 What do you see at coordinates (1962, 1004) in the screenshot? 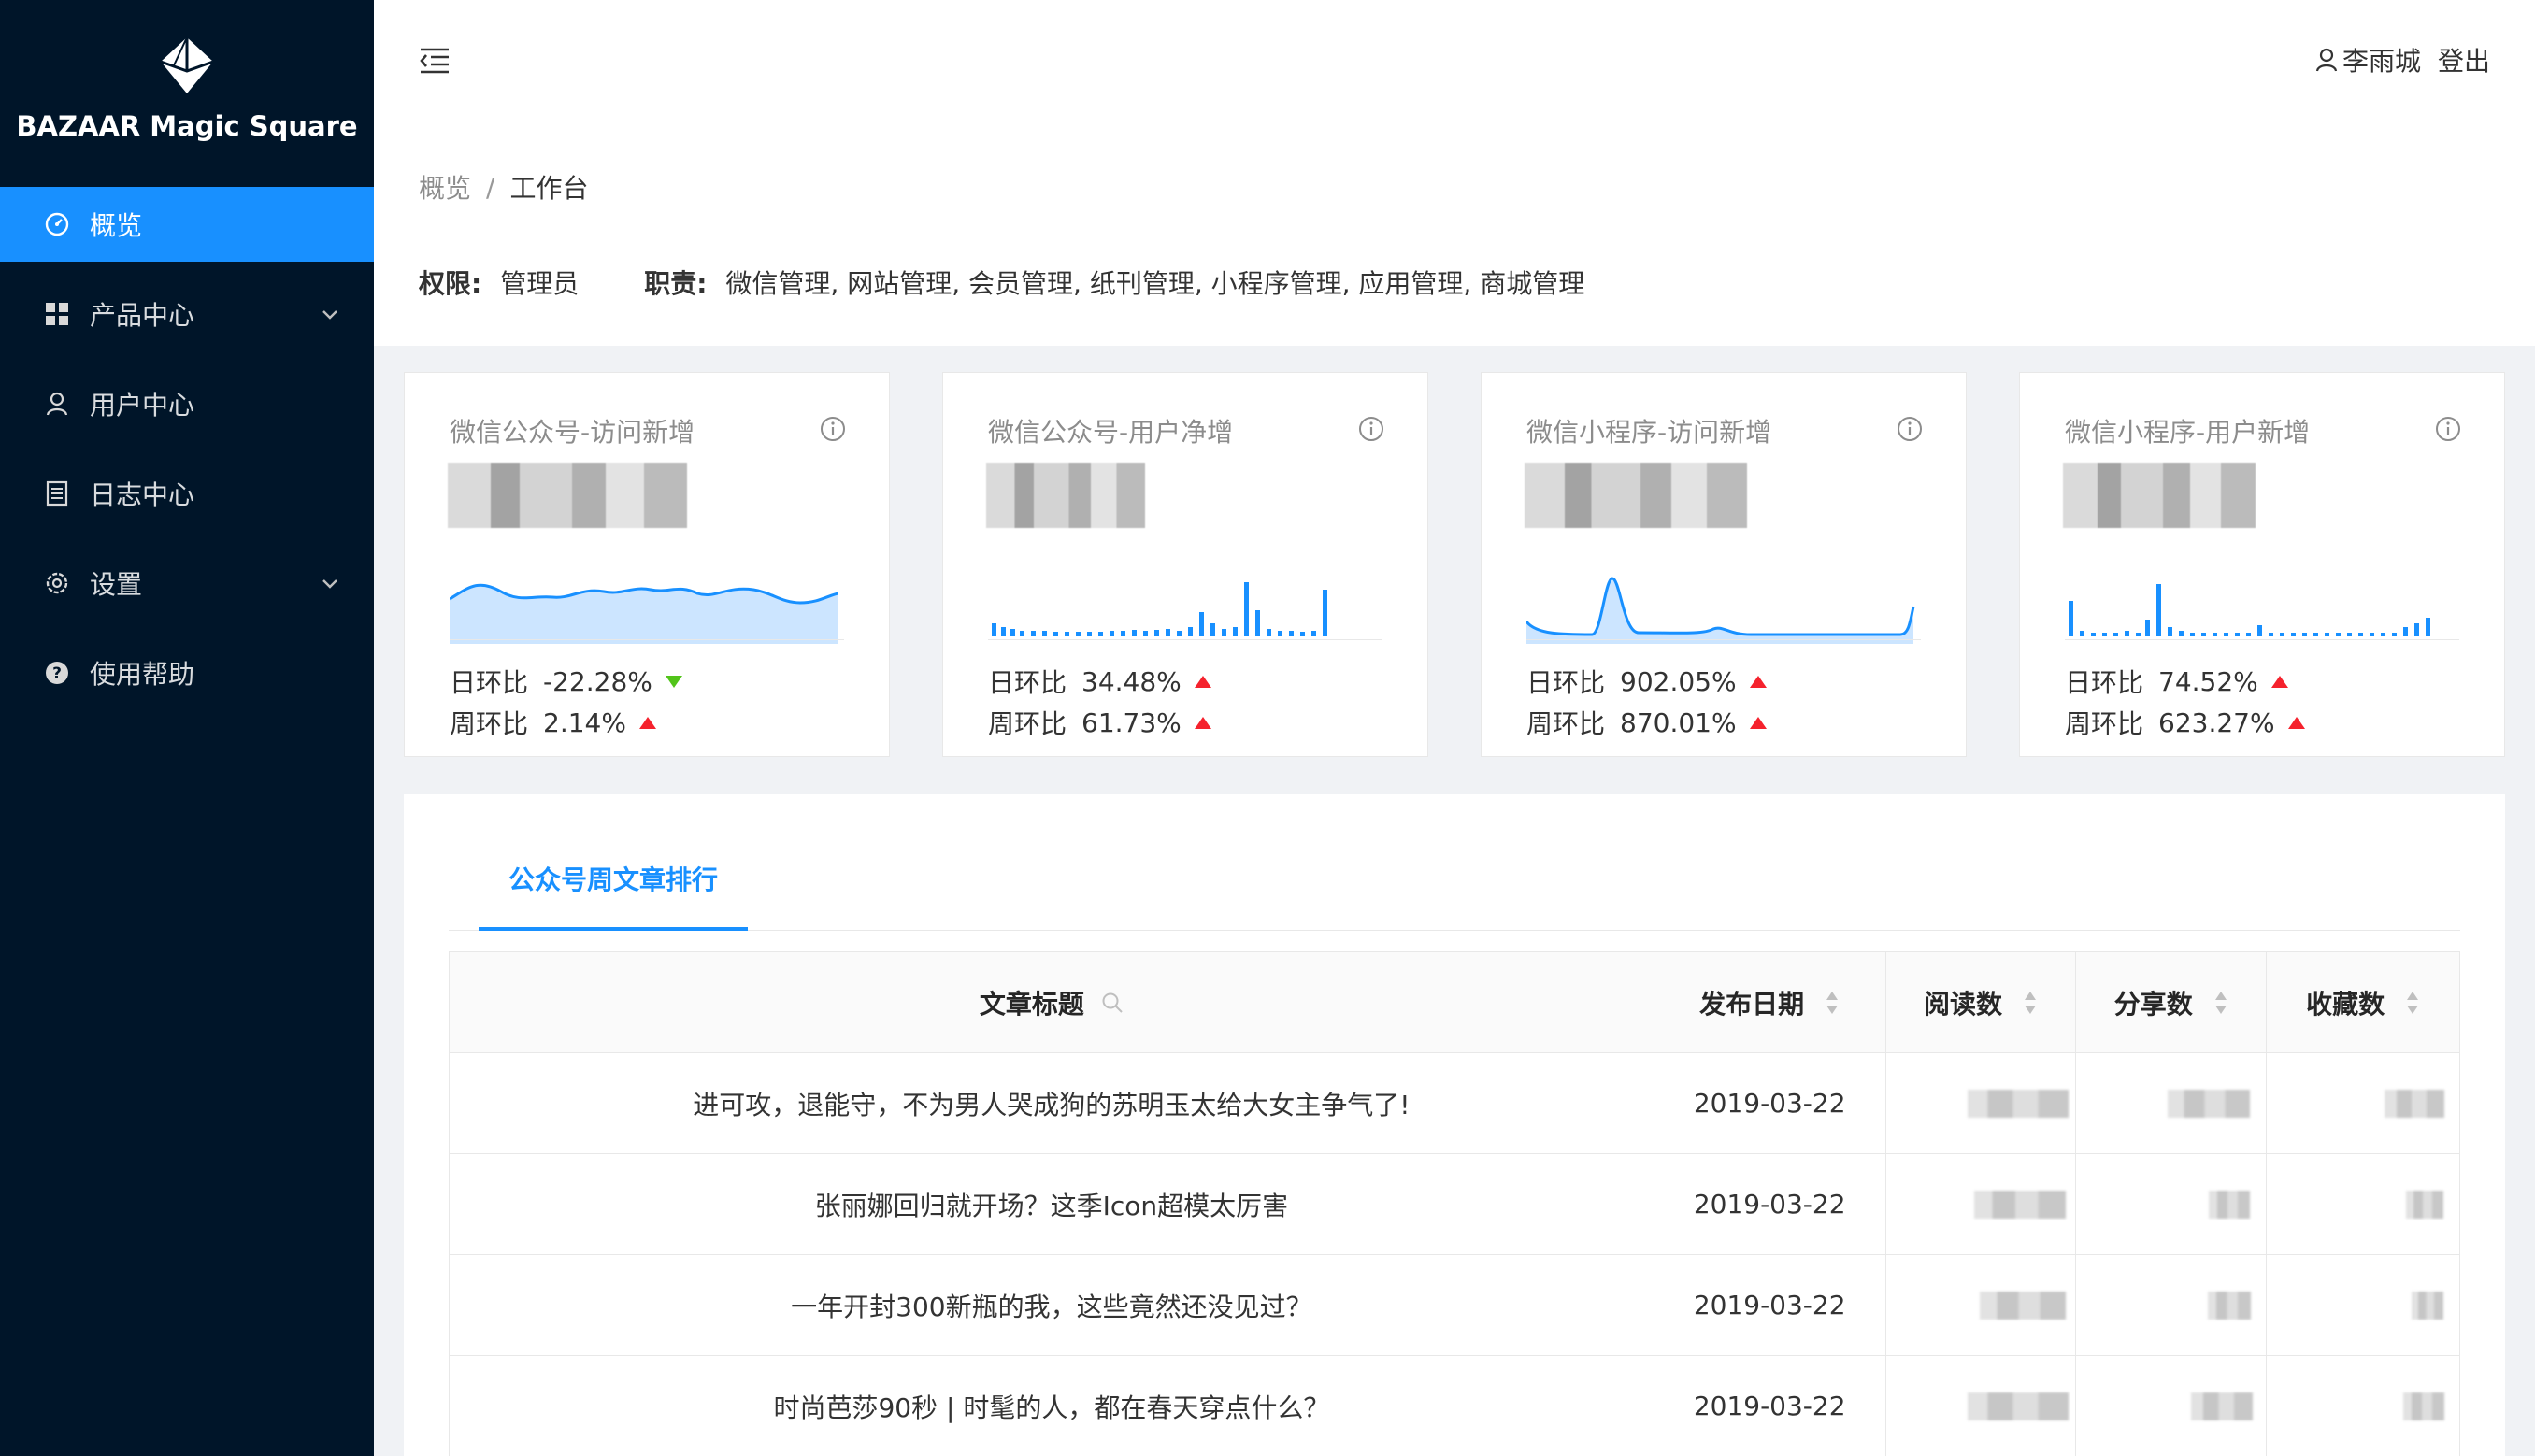
I see `column-header-label: 阅读数` at bounding box center [1962, 1004].